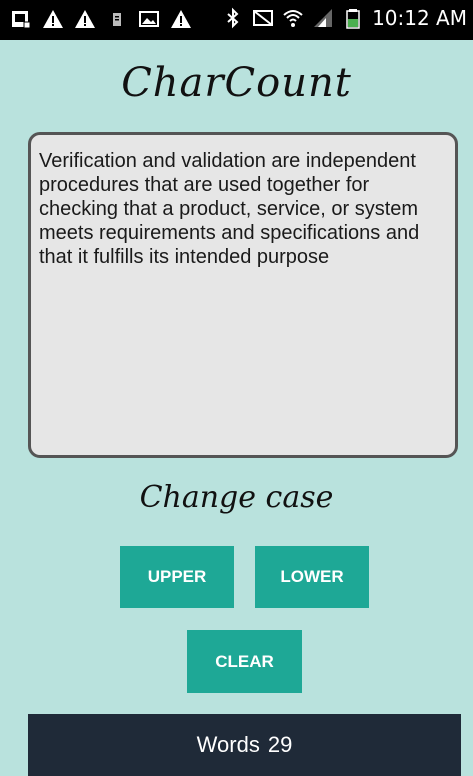  Describe the element at coordinates (236, 497) in the screenshot. I see `change-case-label: Change case` at that location.